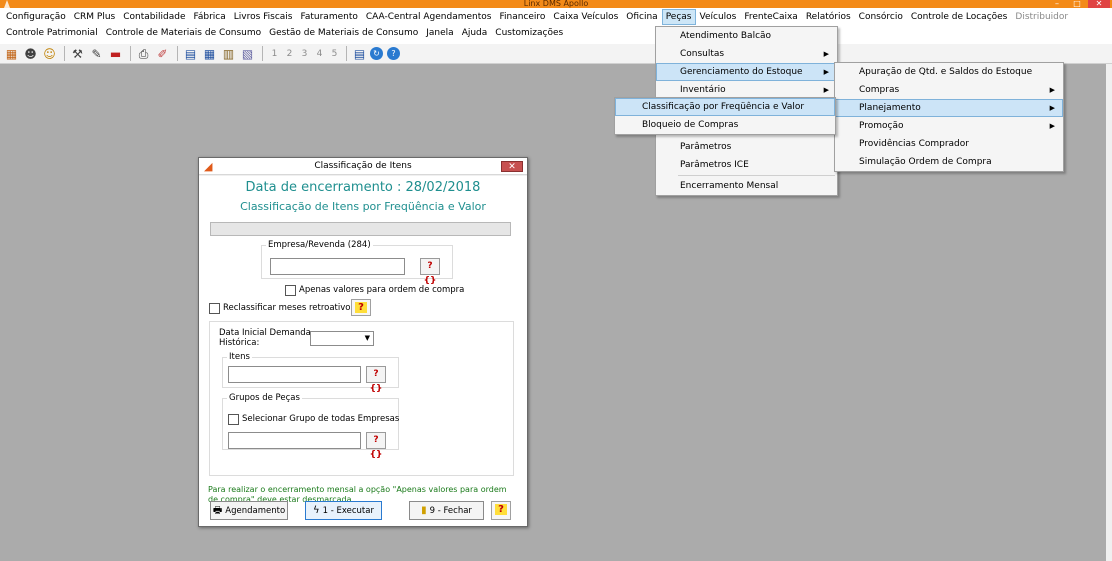 The image size is (1112, 561). I want to click on empresa-lookup-button: ?{}, so click(430, 272).